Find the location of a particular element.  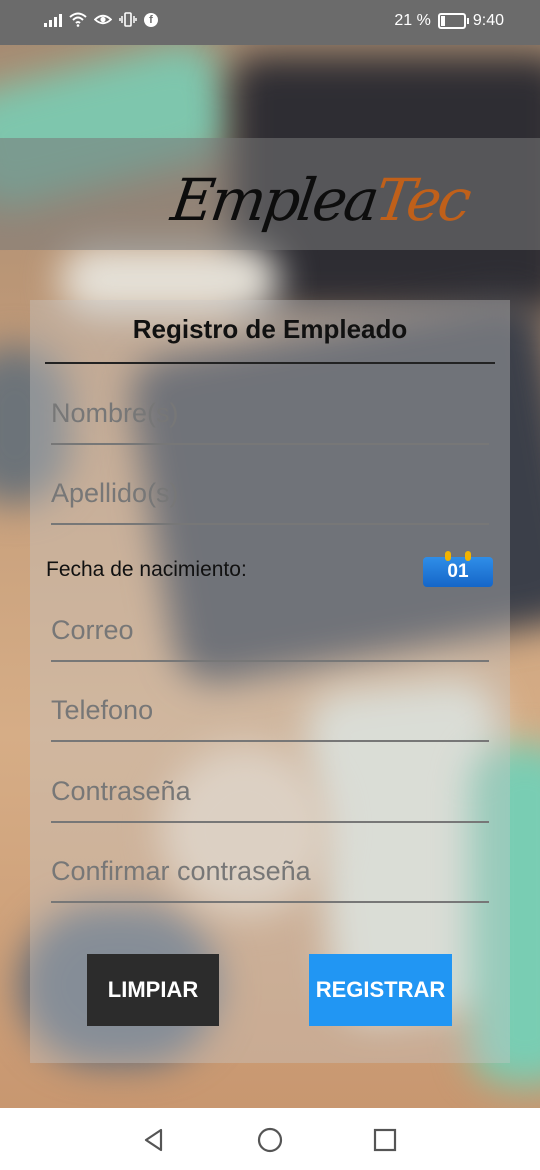

signal-icon is located at coordinates (53, 20).